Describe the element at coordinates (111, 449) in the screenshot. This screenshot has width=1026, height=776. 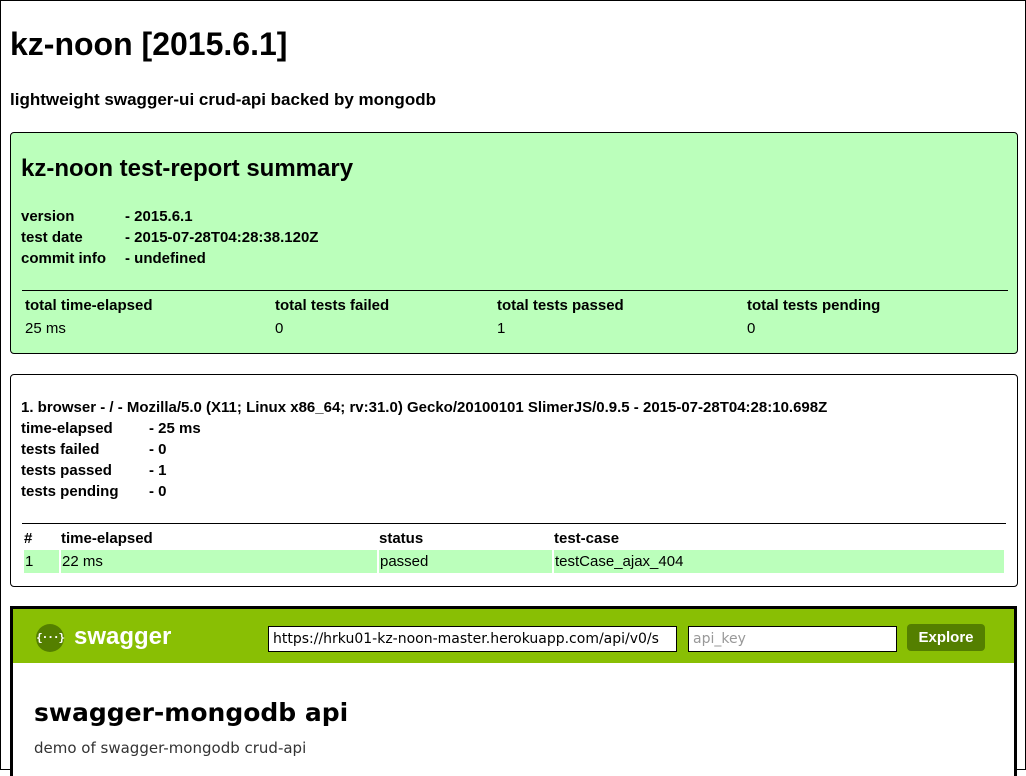
I see `browser-info-row-tests-failed: tests failed - 0` at that location.